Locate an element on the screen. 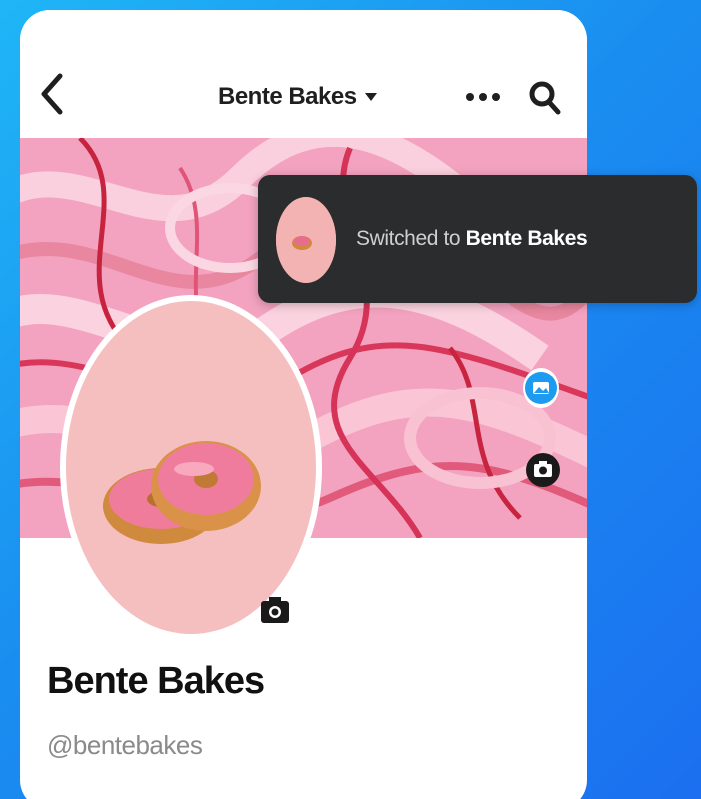 Image resolution: width=701 pixels, height=799 pixels. camera-icon is located at coordinates (543, 470).